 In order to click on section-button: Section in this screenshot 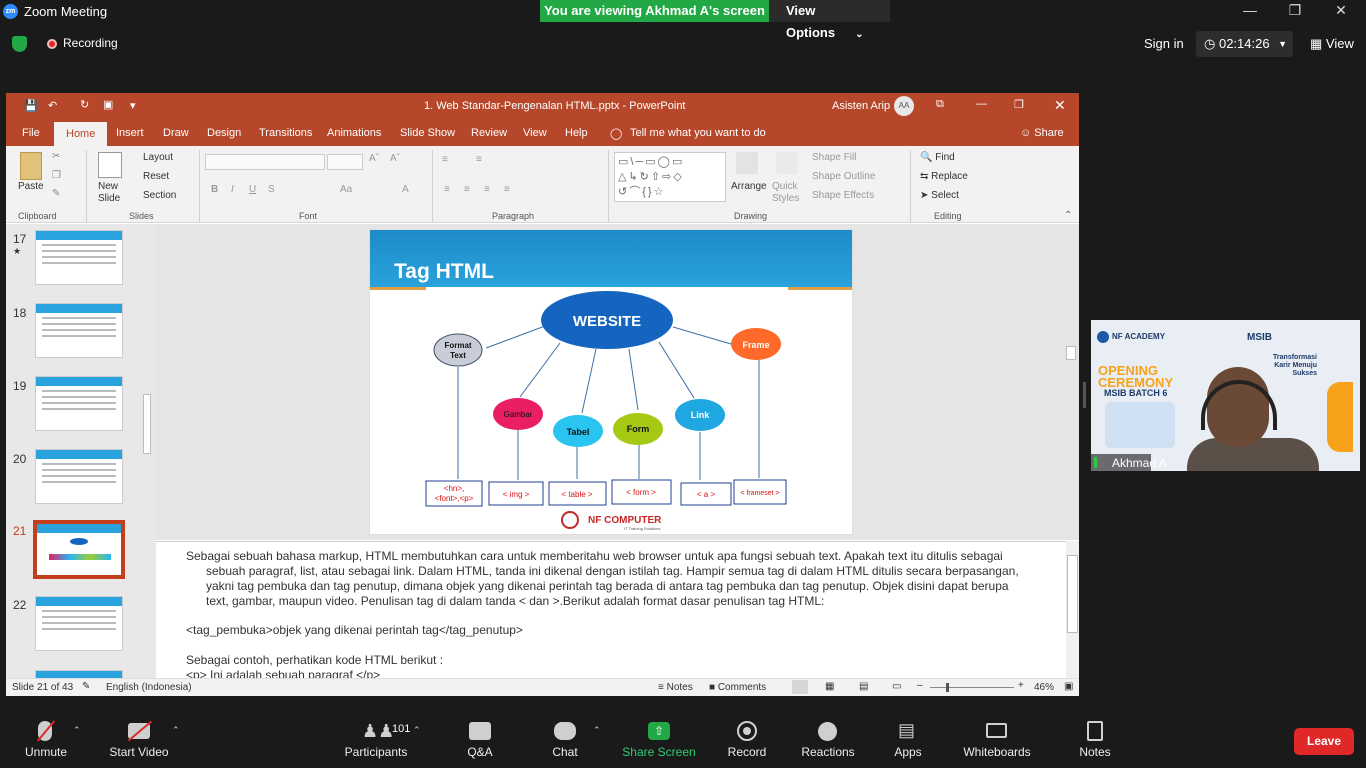, I will do `click(159, 195)`.